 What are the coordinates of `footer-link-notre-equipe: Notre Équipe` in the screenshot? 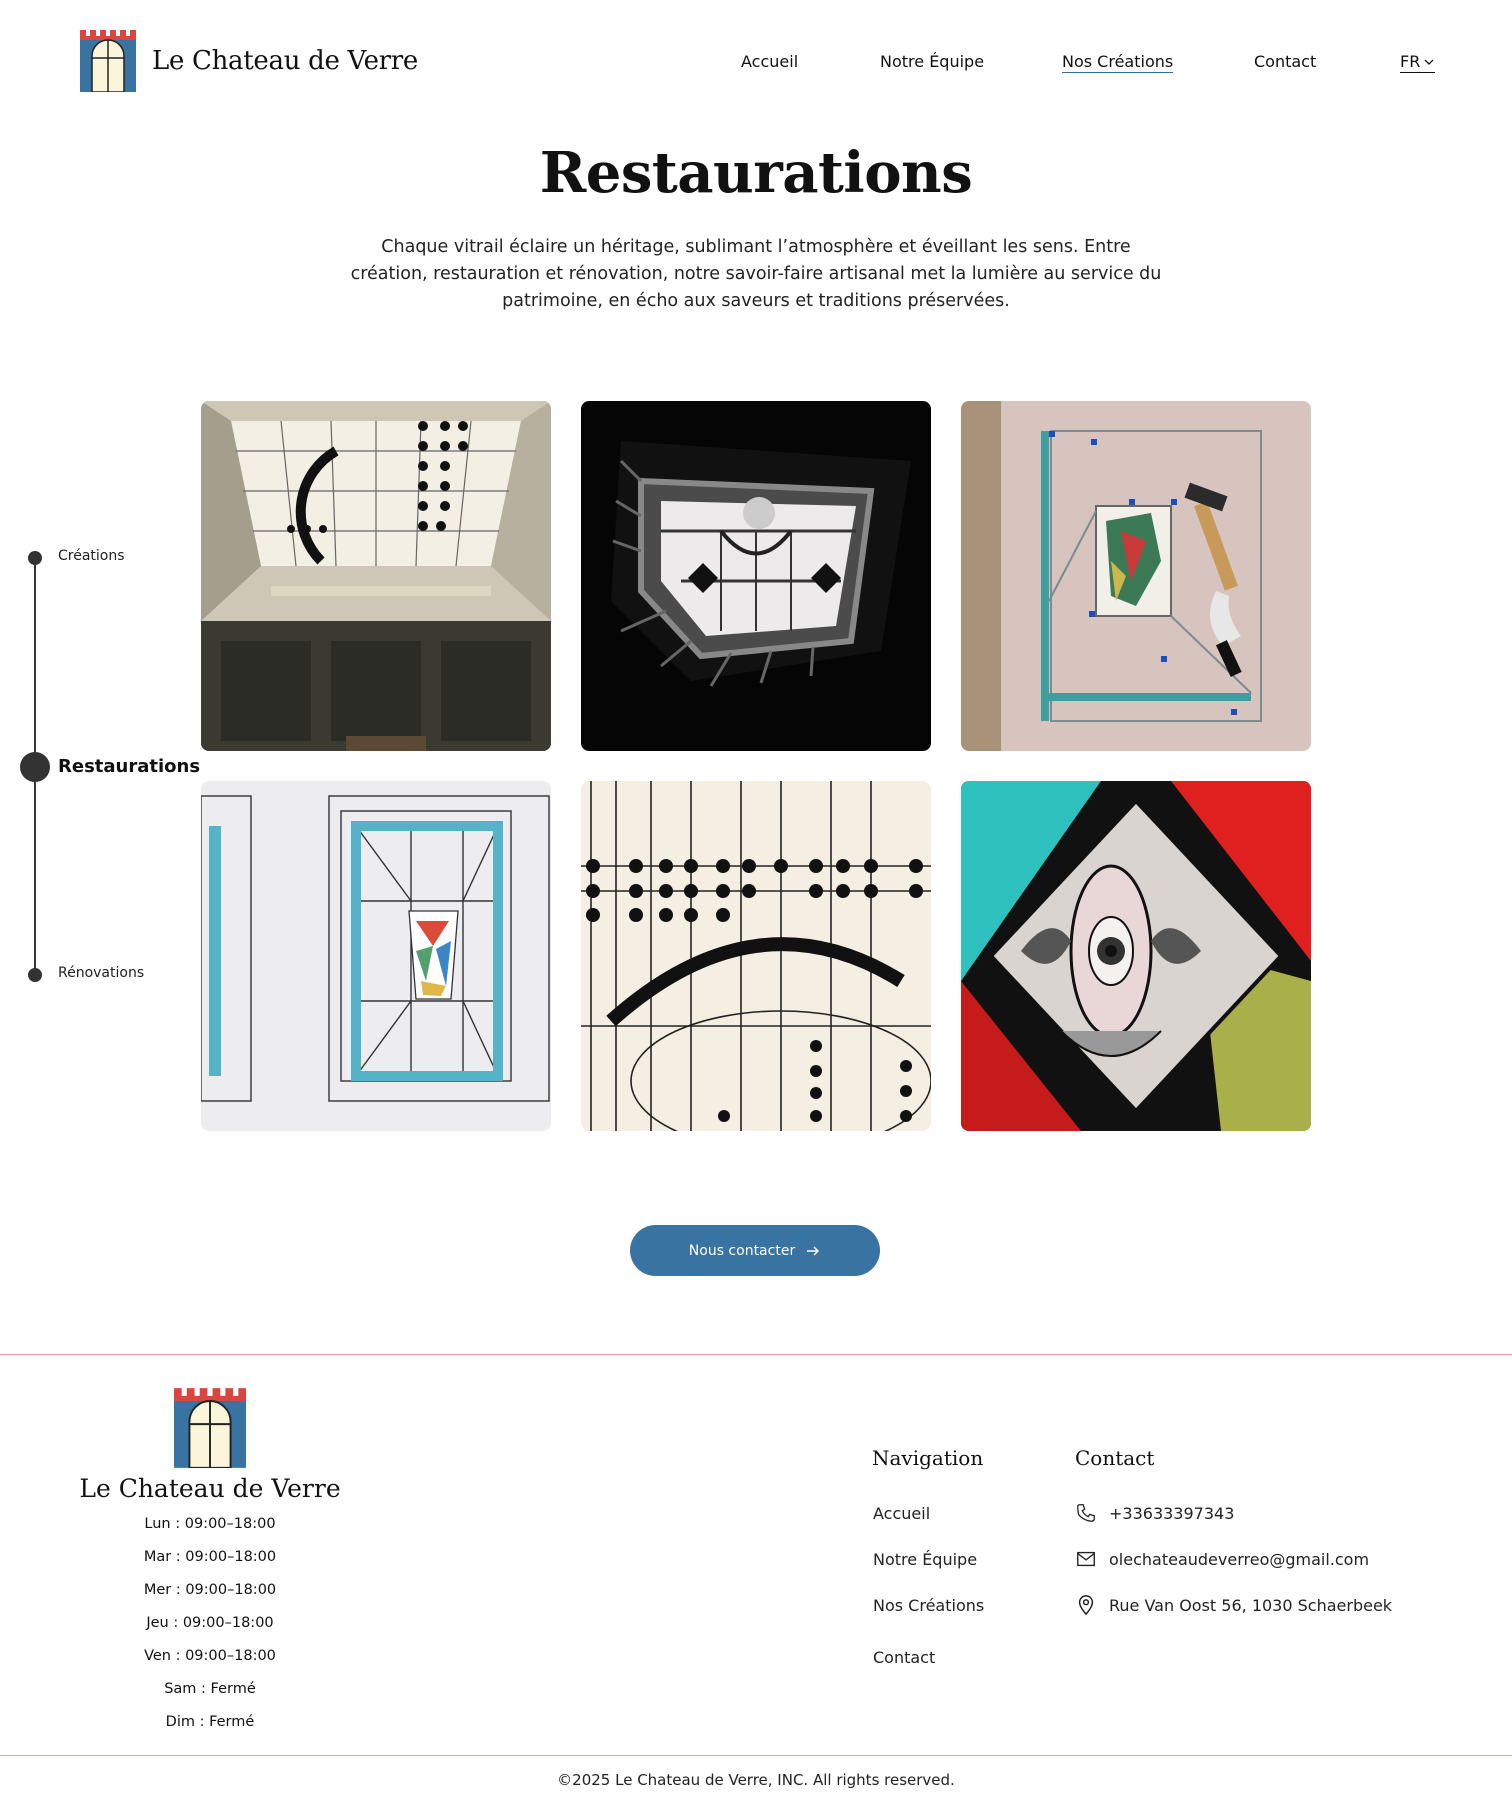 It's located at (925, 1559).